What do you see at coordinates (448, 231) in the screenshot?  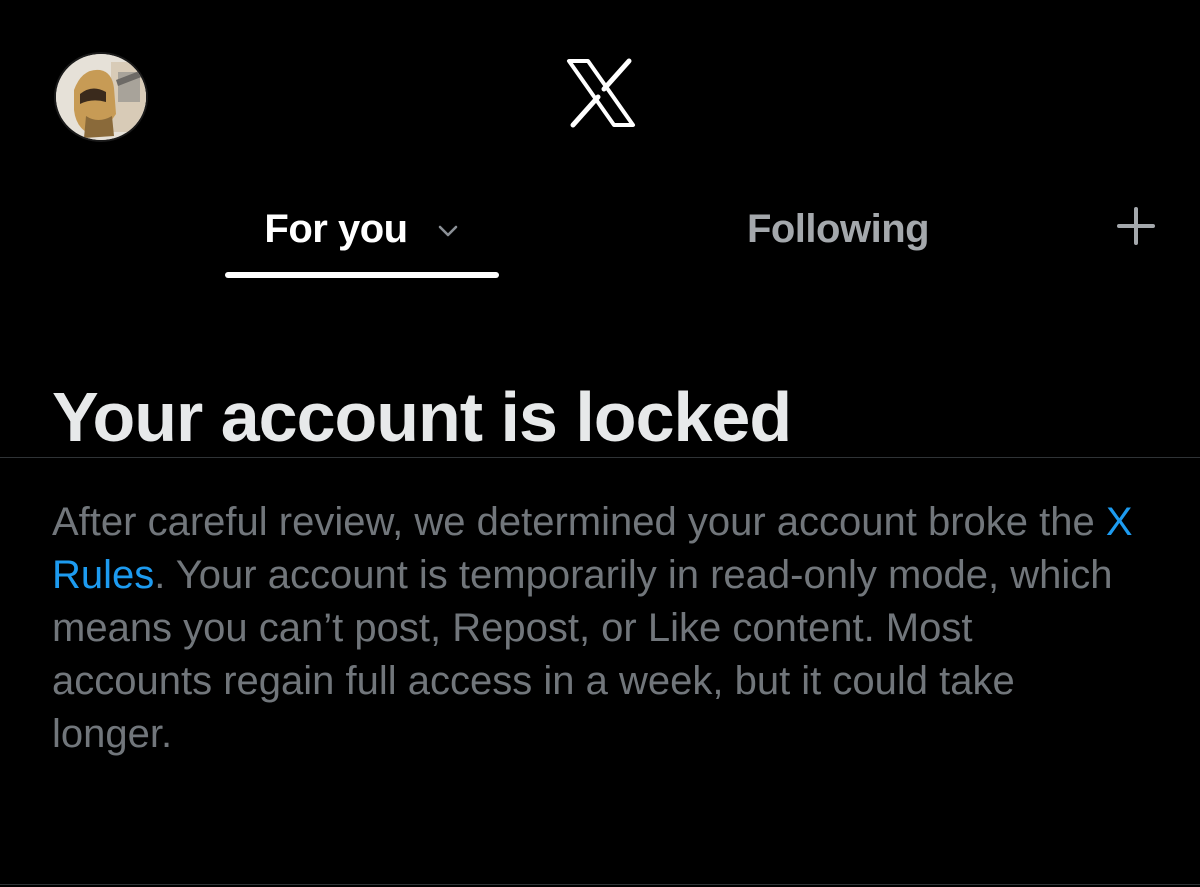 I see `chevron-down-icon` at bounding box center [448, 231].